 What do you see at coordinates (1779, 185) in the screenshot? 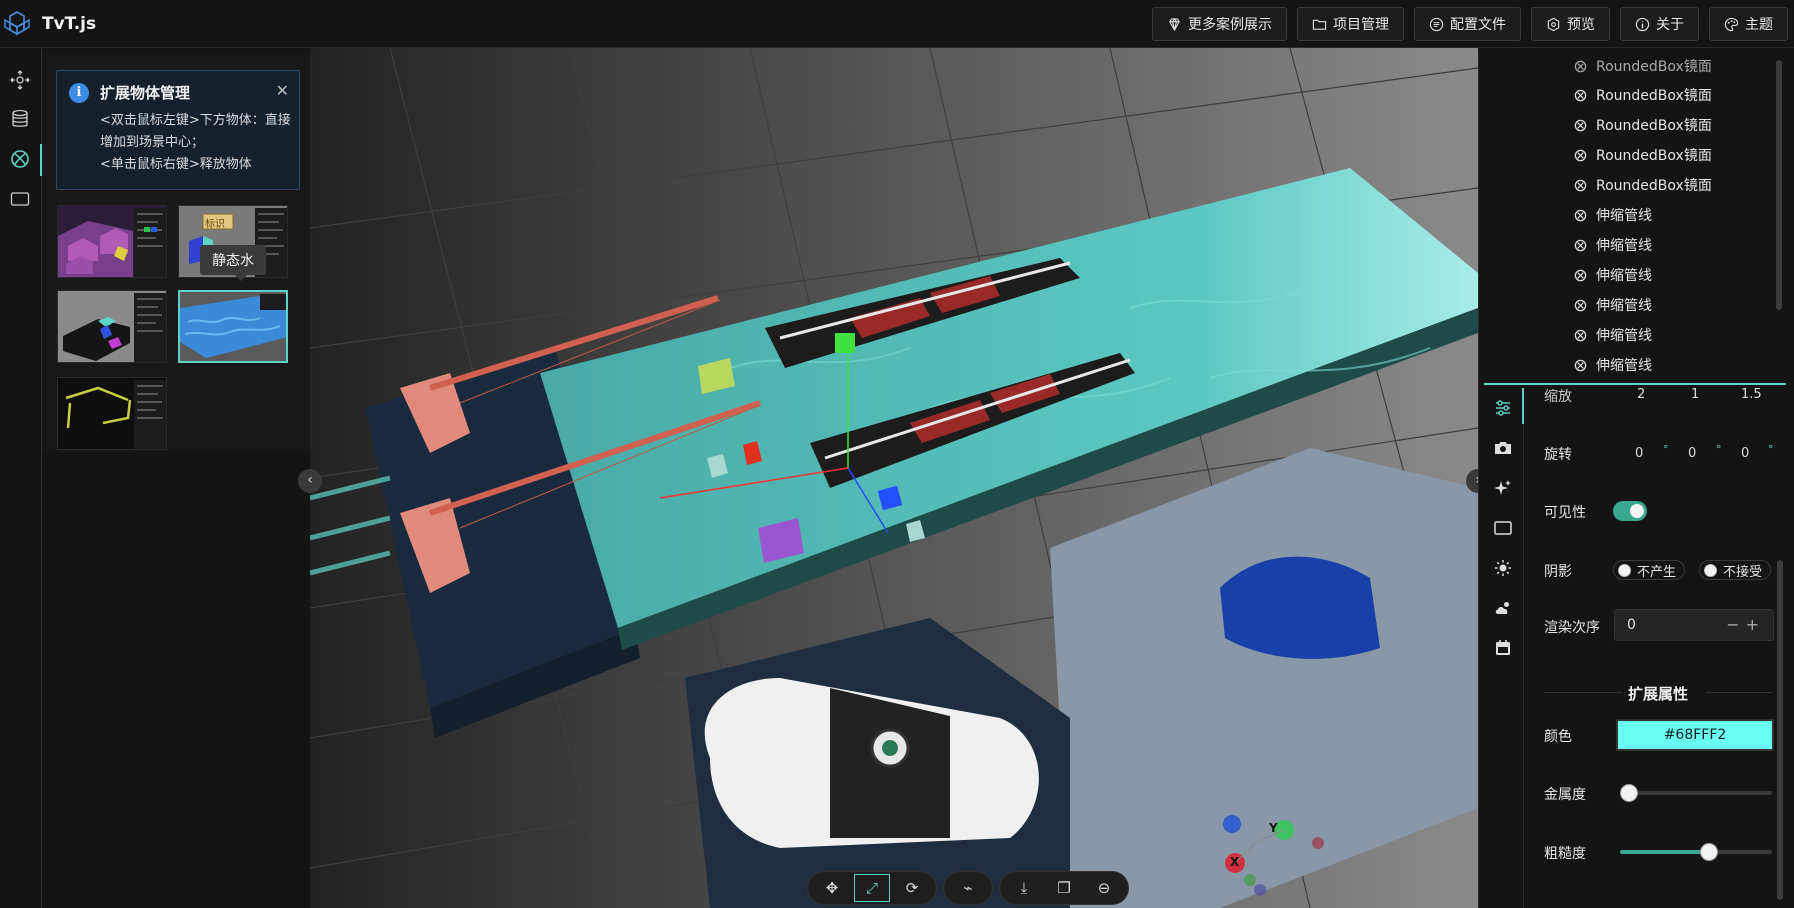
I see `tree-scrollbar` at bounding box center [1779, 185].